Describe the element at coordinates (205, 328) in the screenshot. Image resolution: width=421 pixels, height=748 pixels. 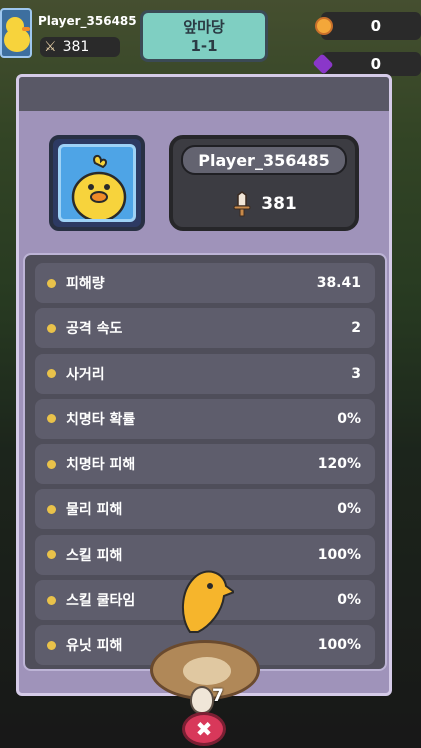
I see `stat-row-attack-speed: 공격 속도 2` at that location.